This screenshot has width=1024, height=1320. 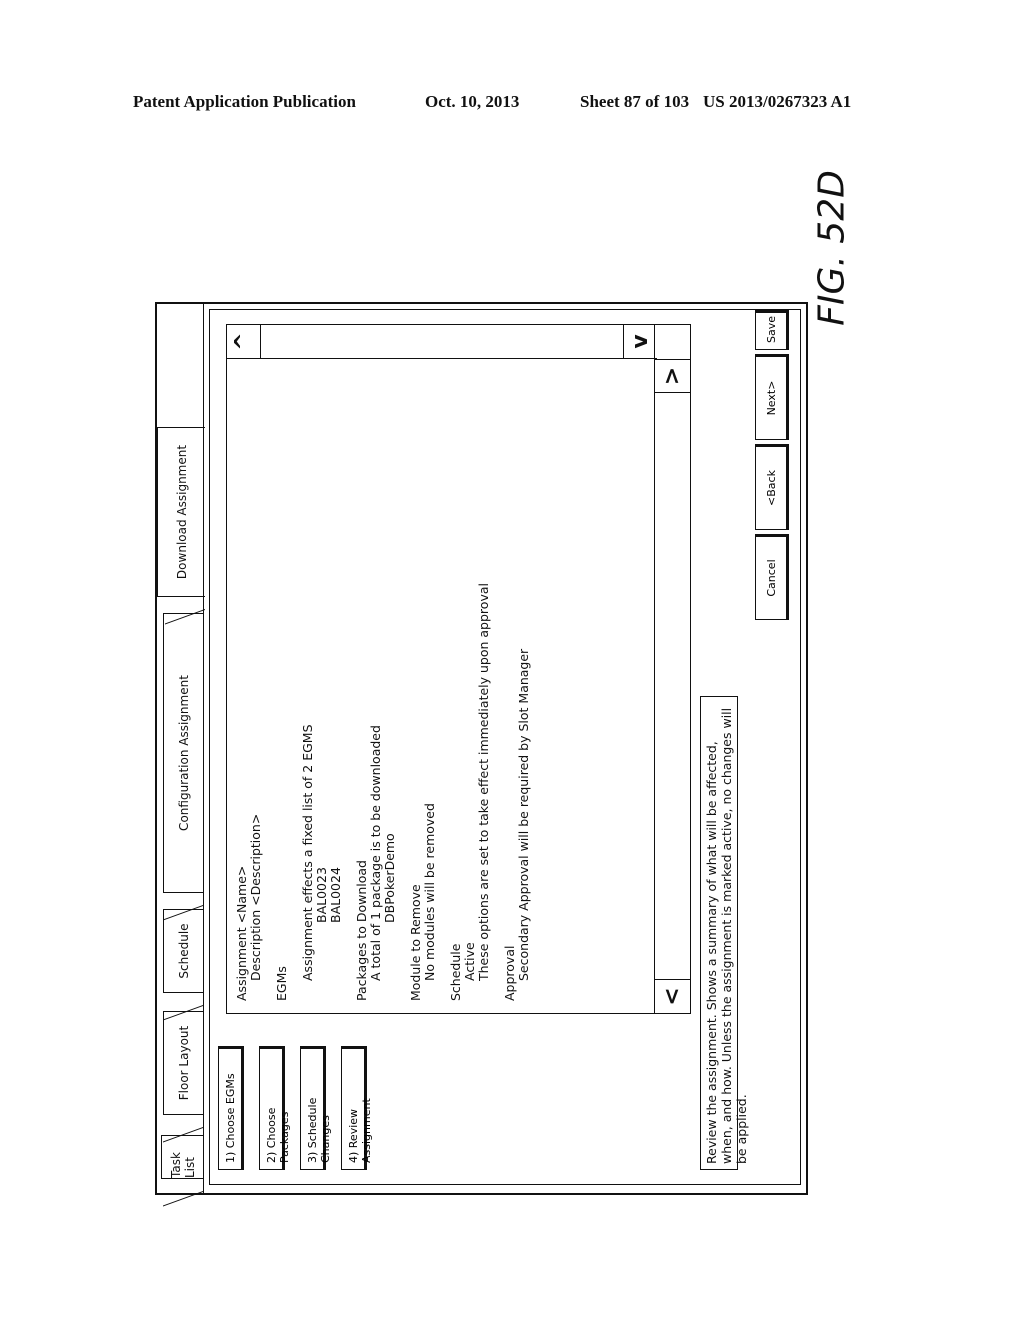 I want to click on egm-item: BAL0023, so click(x=321, y=895).